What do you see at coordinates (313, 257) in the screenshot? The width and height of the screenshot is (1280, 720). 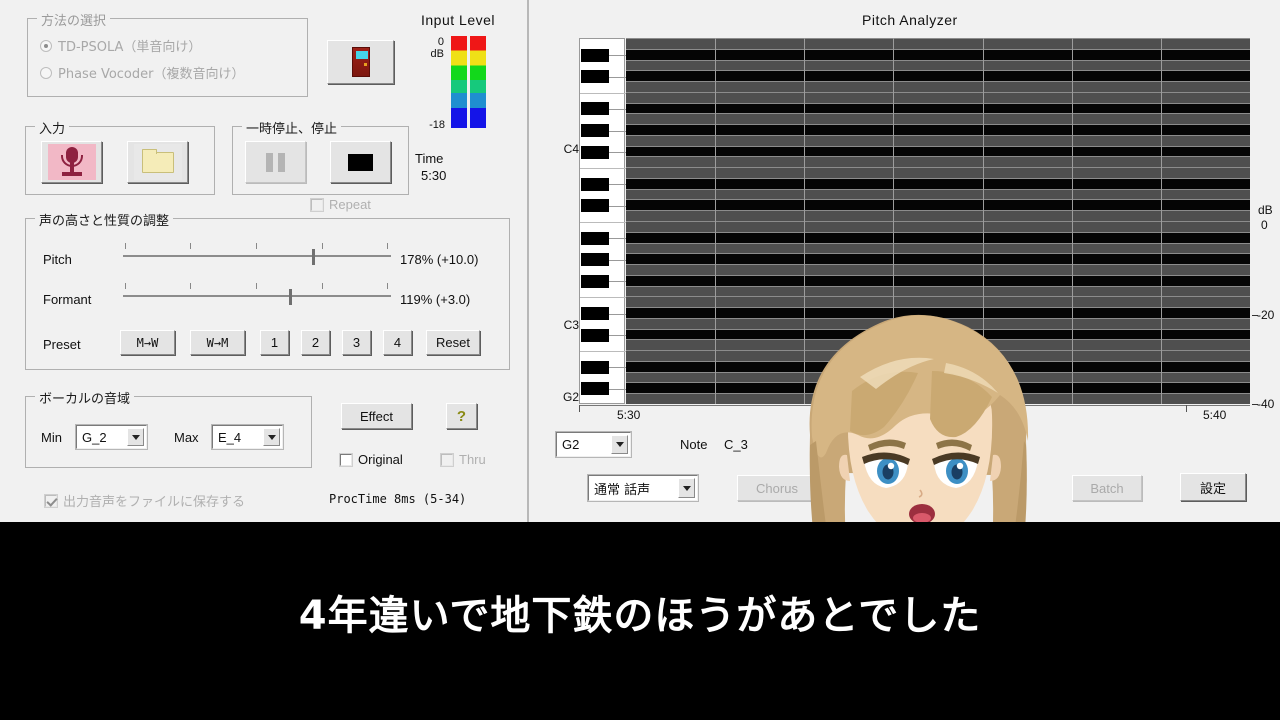 I see `pitch-slider-thumb` at bounding box center [313, 257].